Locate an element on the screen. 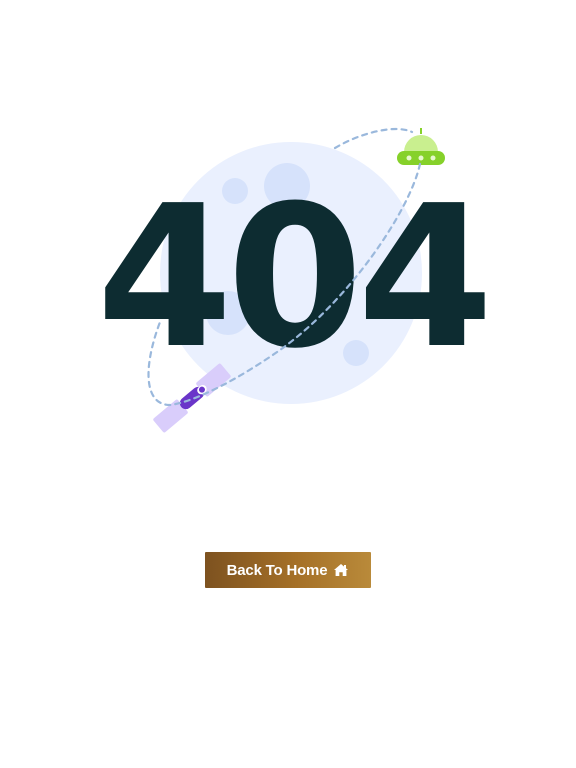  back-to-home-button: Back To Home is located at coordinates (288, 570).